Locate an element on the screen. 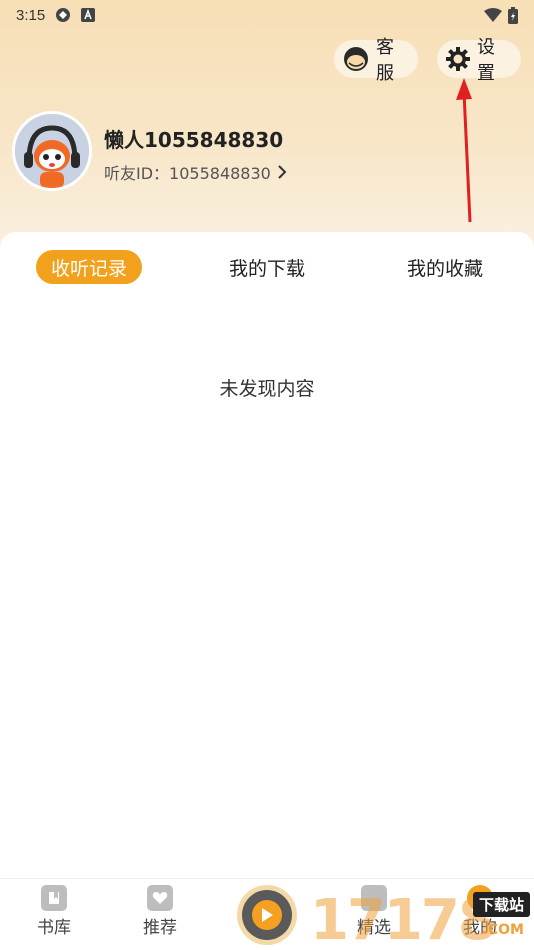  chevron-right-icon is located at coordinates (282, 172).